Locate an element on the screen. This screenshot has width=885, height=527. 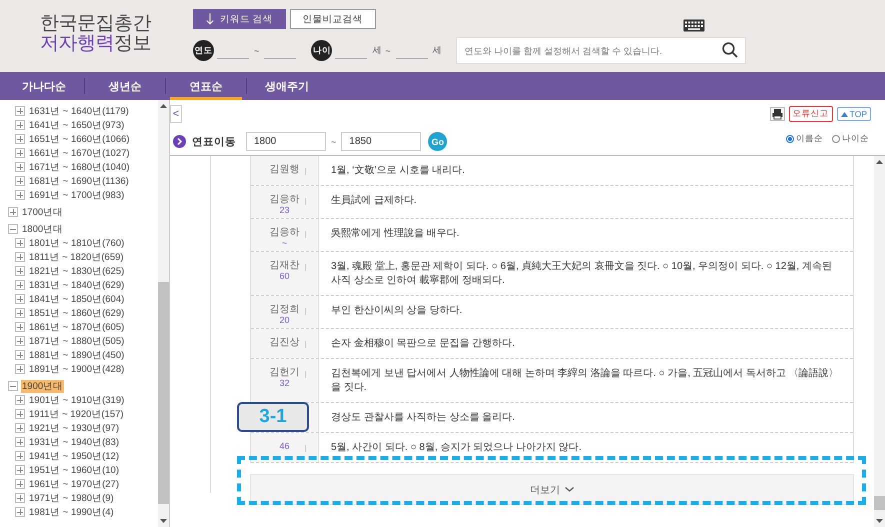
keyboard-icon is located at coordinates (694, 25).